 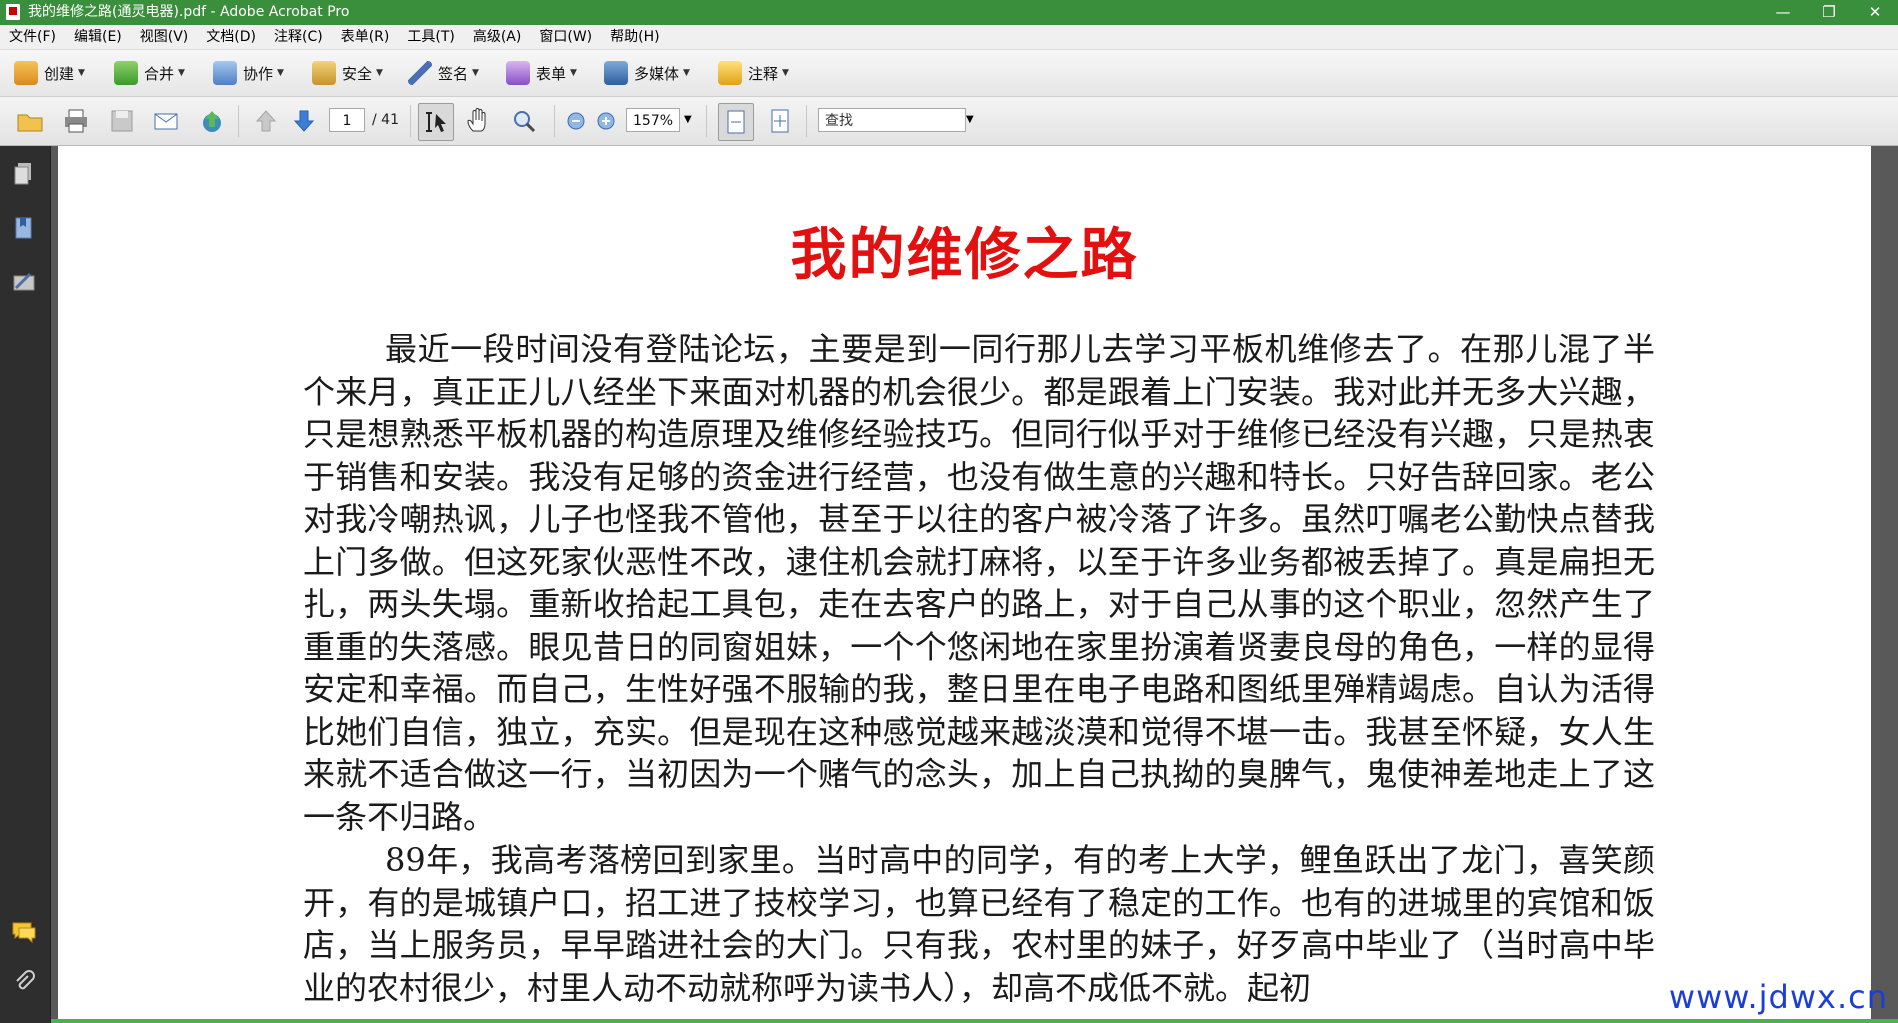 I want to click on print-icon, so click(x=76, y=121).